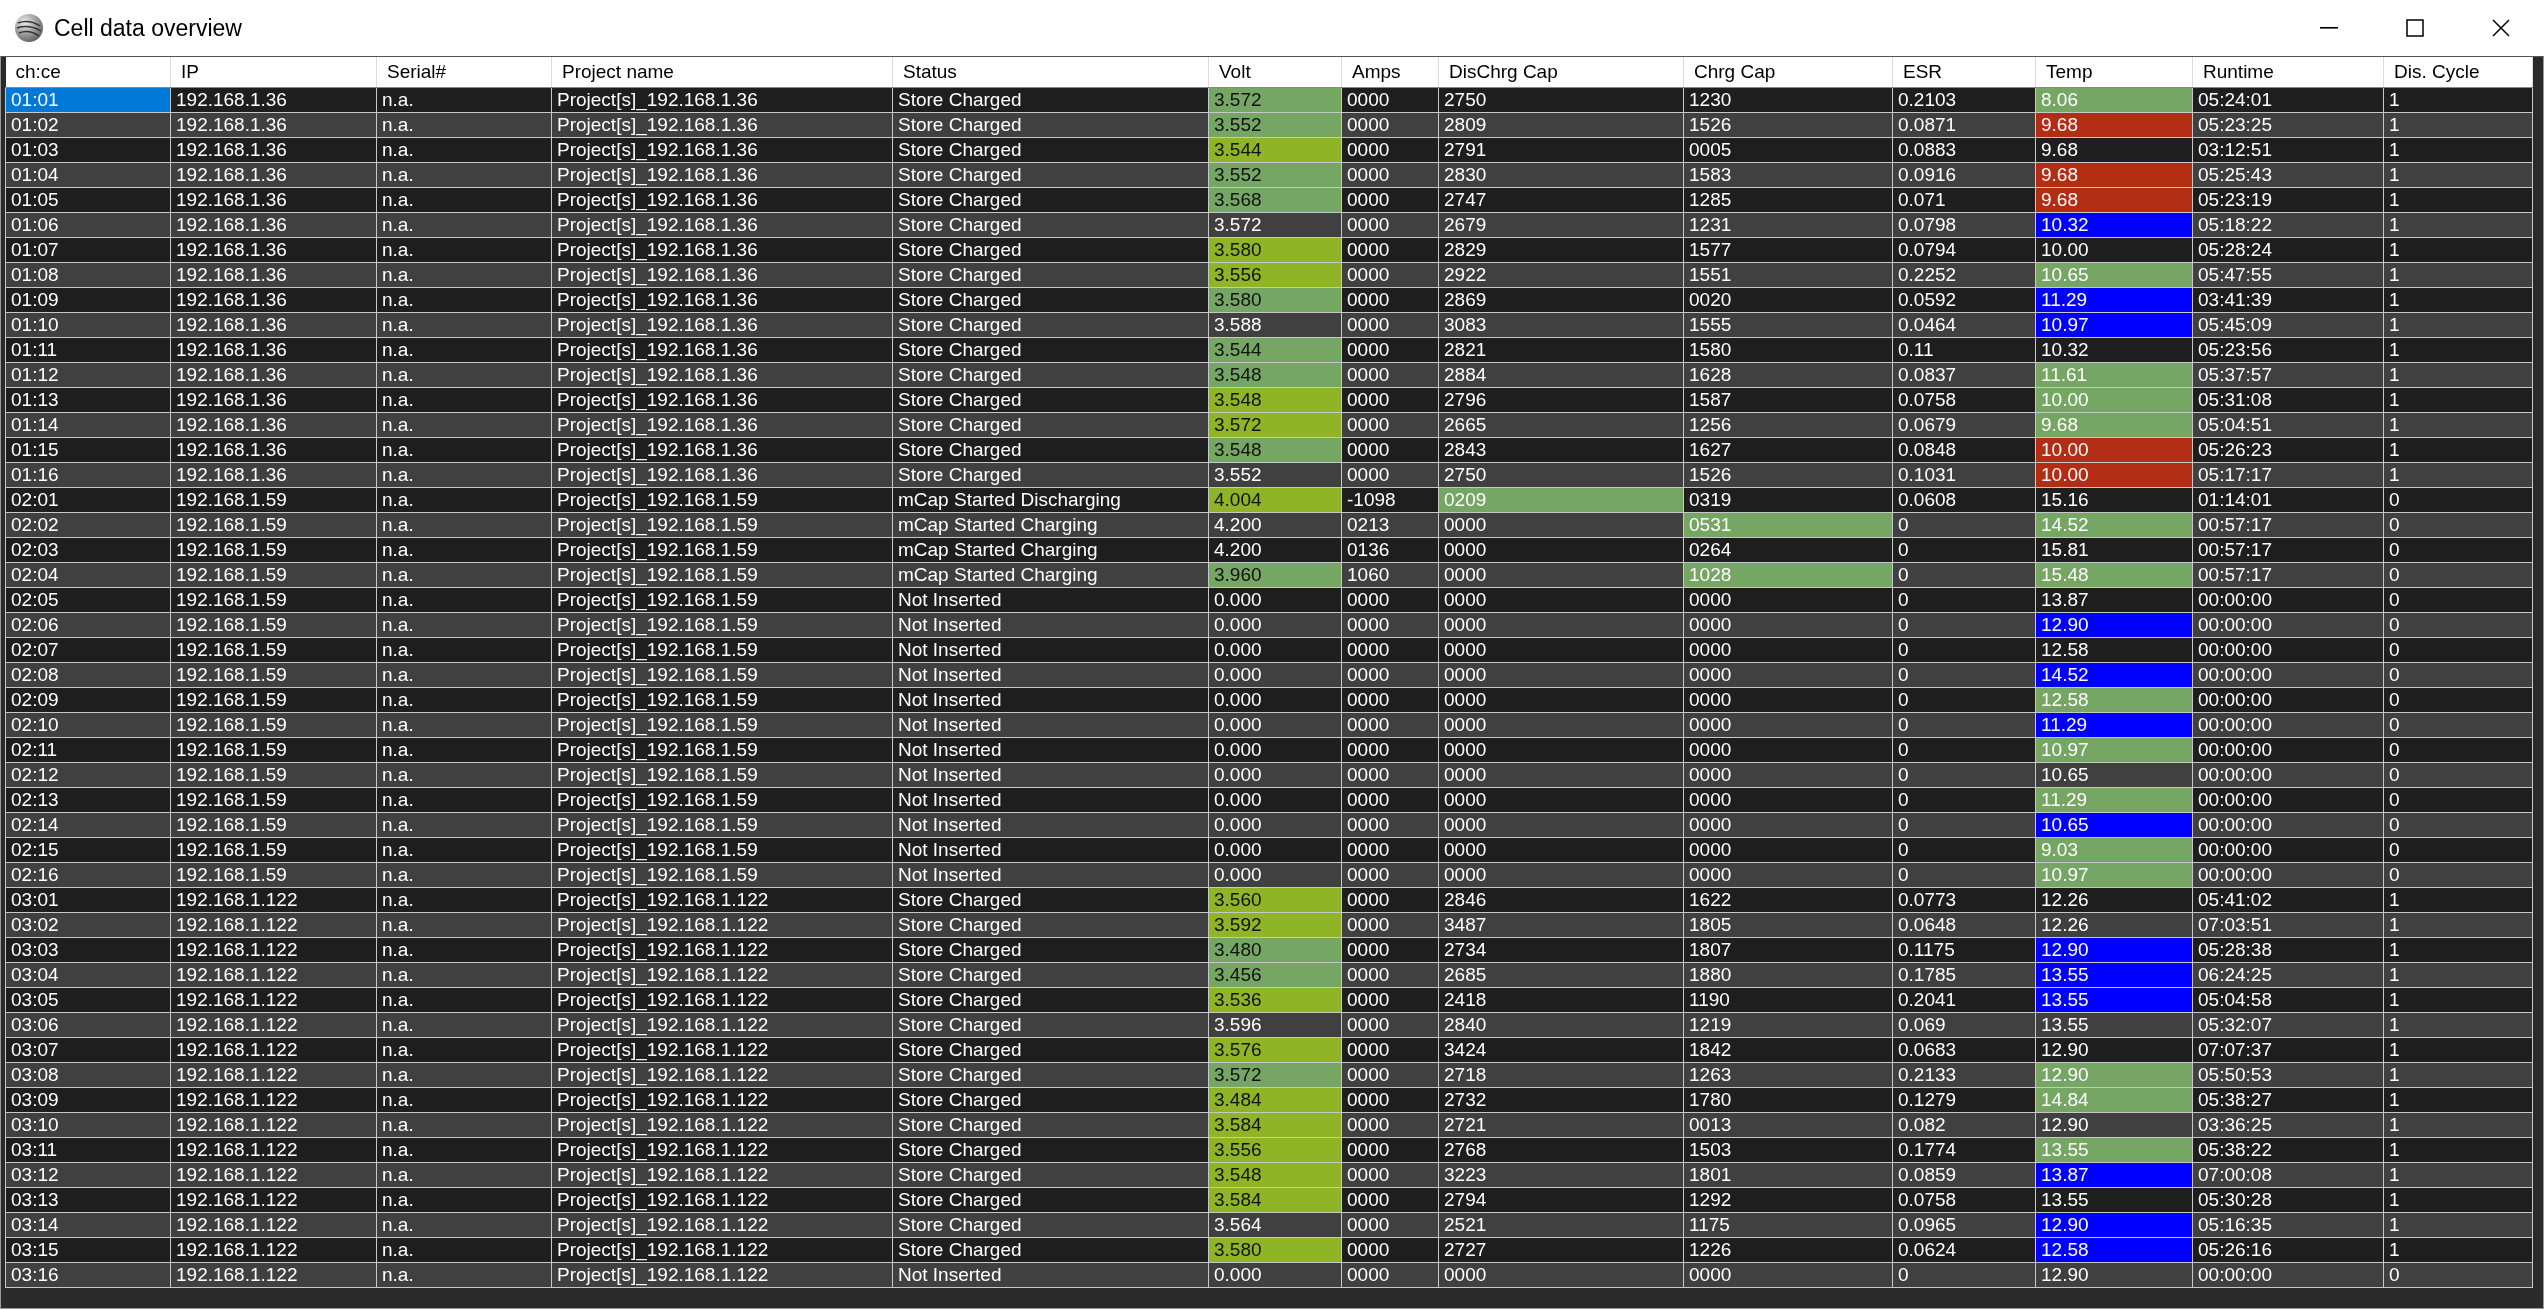 Image resolution: width=2544 pixels, height=1310 pixels. Describe the element at coordinates (88, 399) in the screenshot. I see `table-cell: 01:13` at that location.